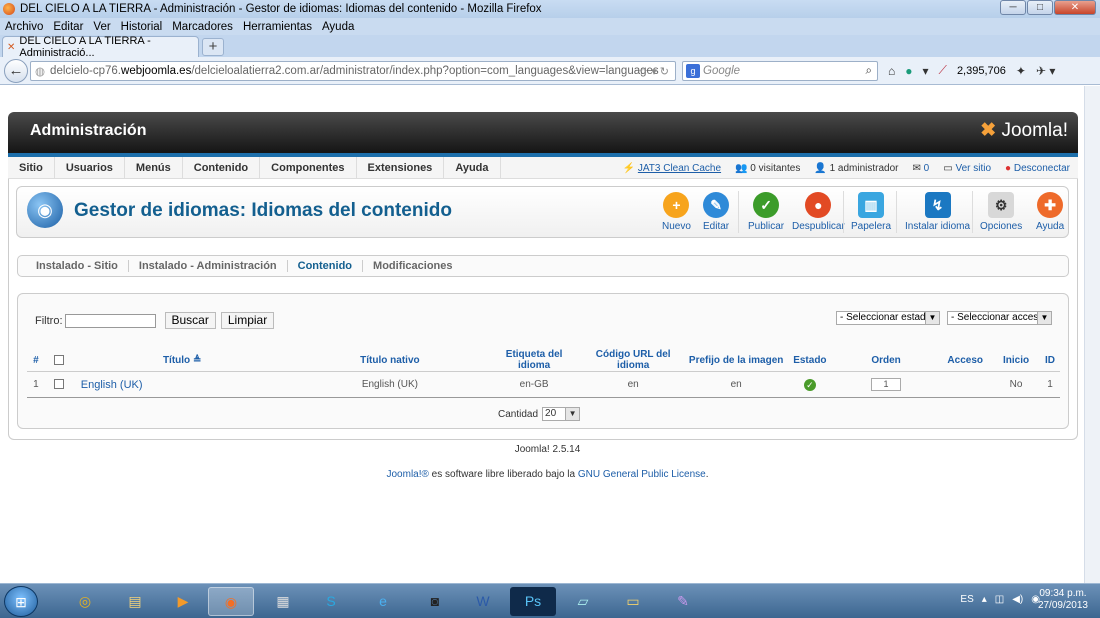 The width and height of the screenshot is (1100, 618). What do you see at coordinates (871, 212) in the screenshot?
I see `toolbar-trash-button: ▥ Papelera` at bounding box center [871, 212].